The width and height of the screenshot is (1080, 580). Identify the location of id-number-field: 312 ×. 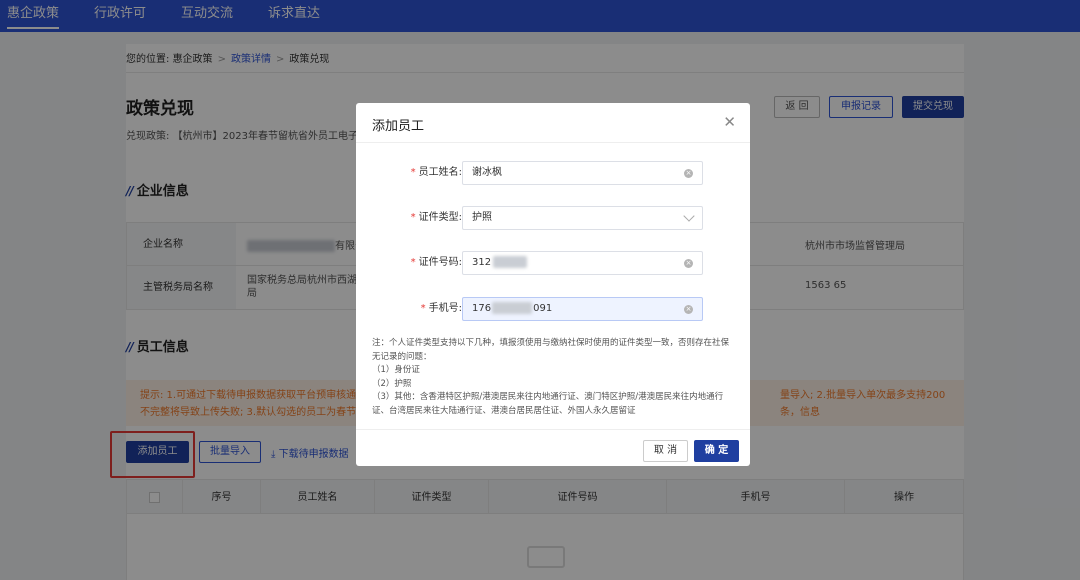
(582, 263).